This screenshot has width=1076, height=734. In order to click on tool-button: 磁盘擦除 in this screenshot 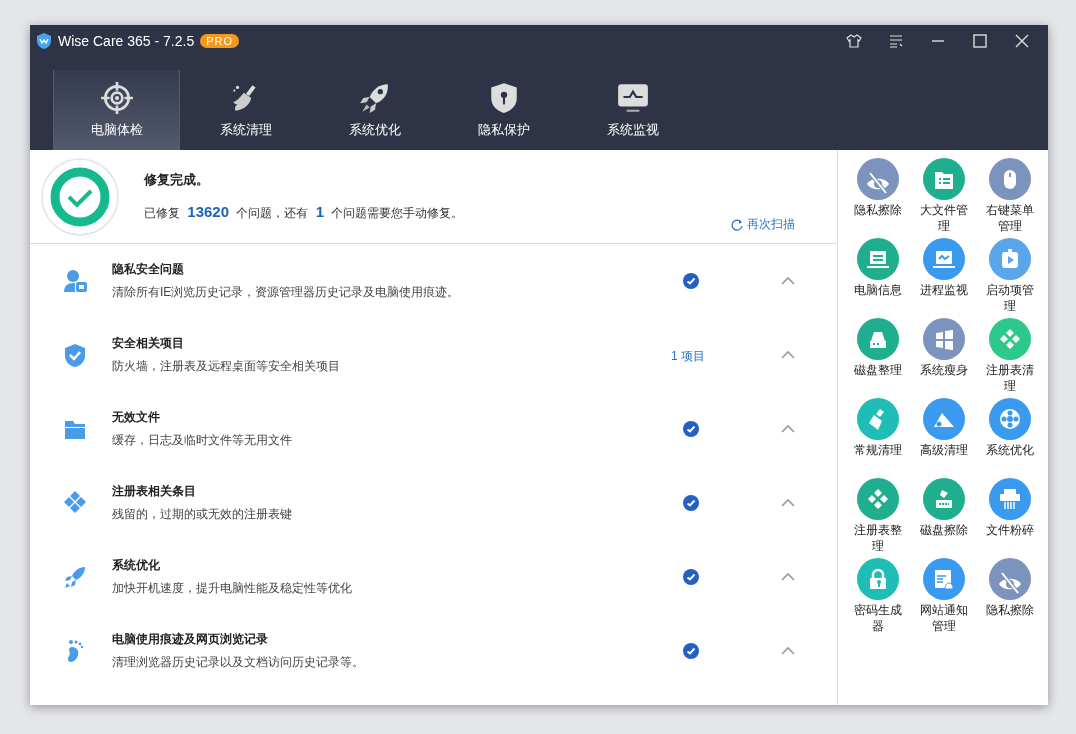, I will do `click(944, 508)`.